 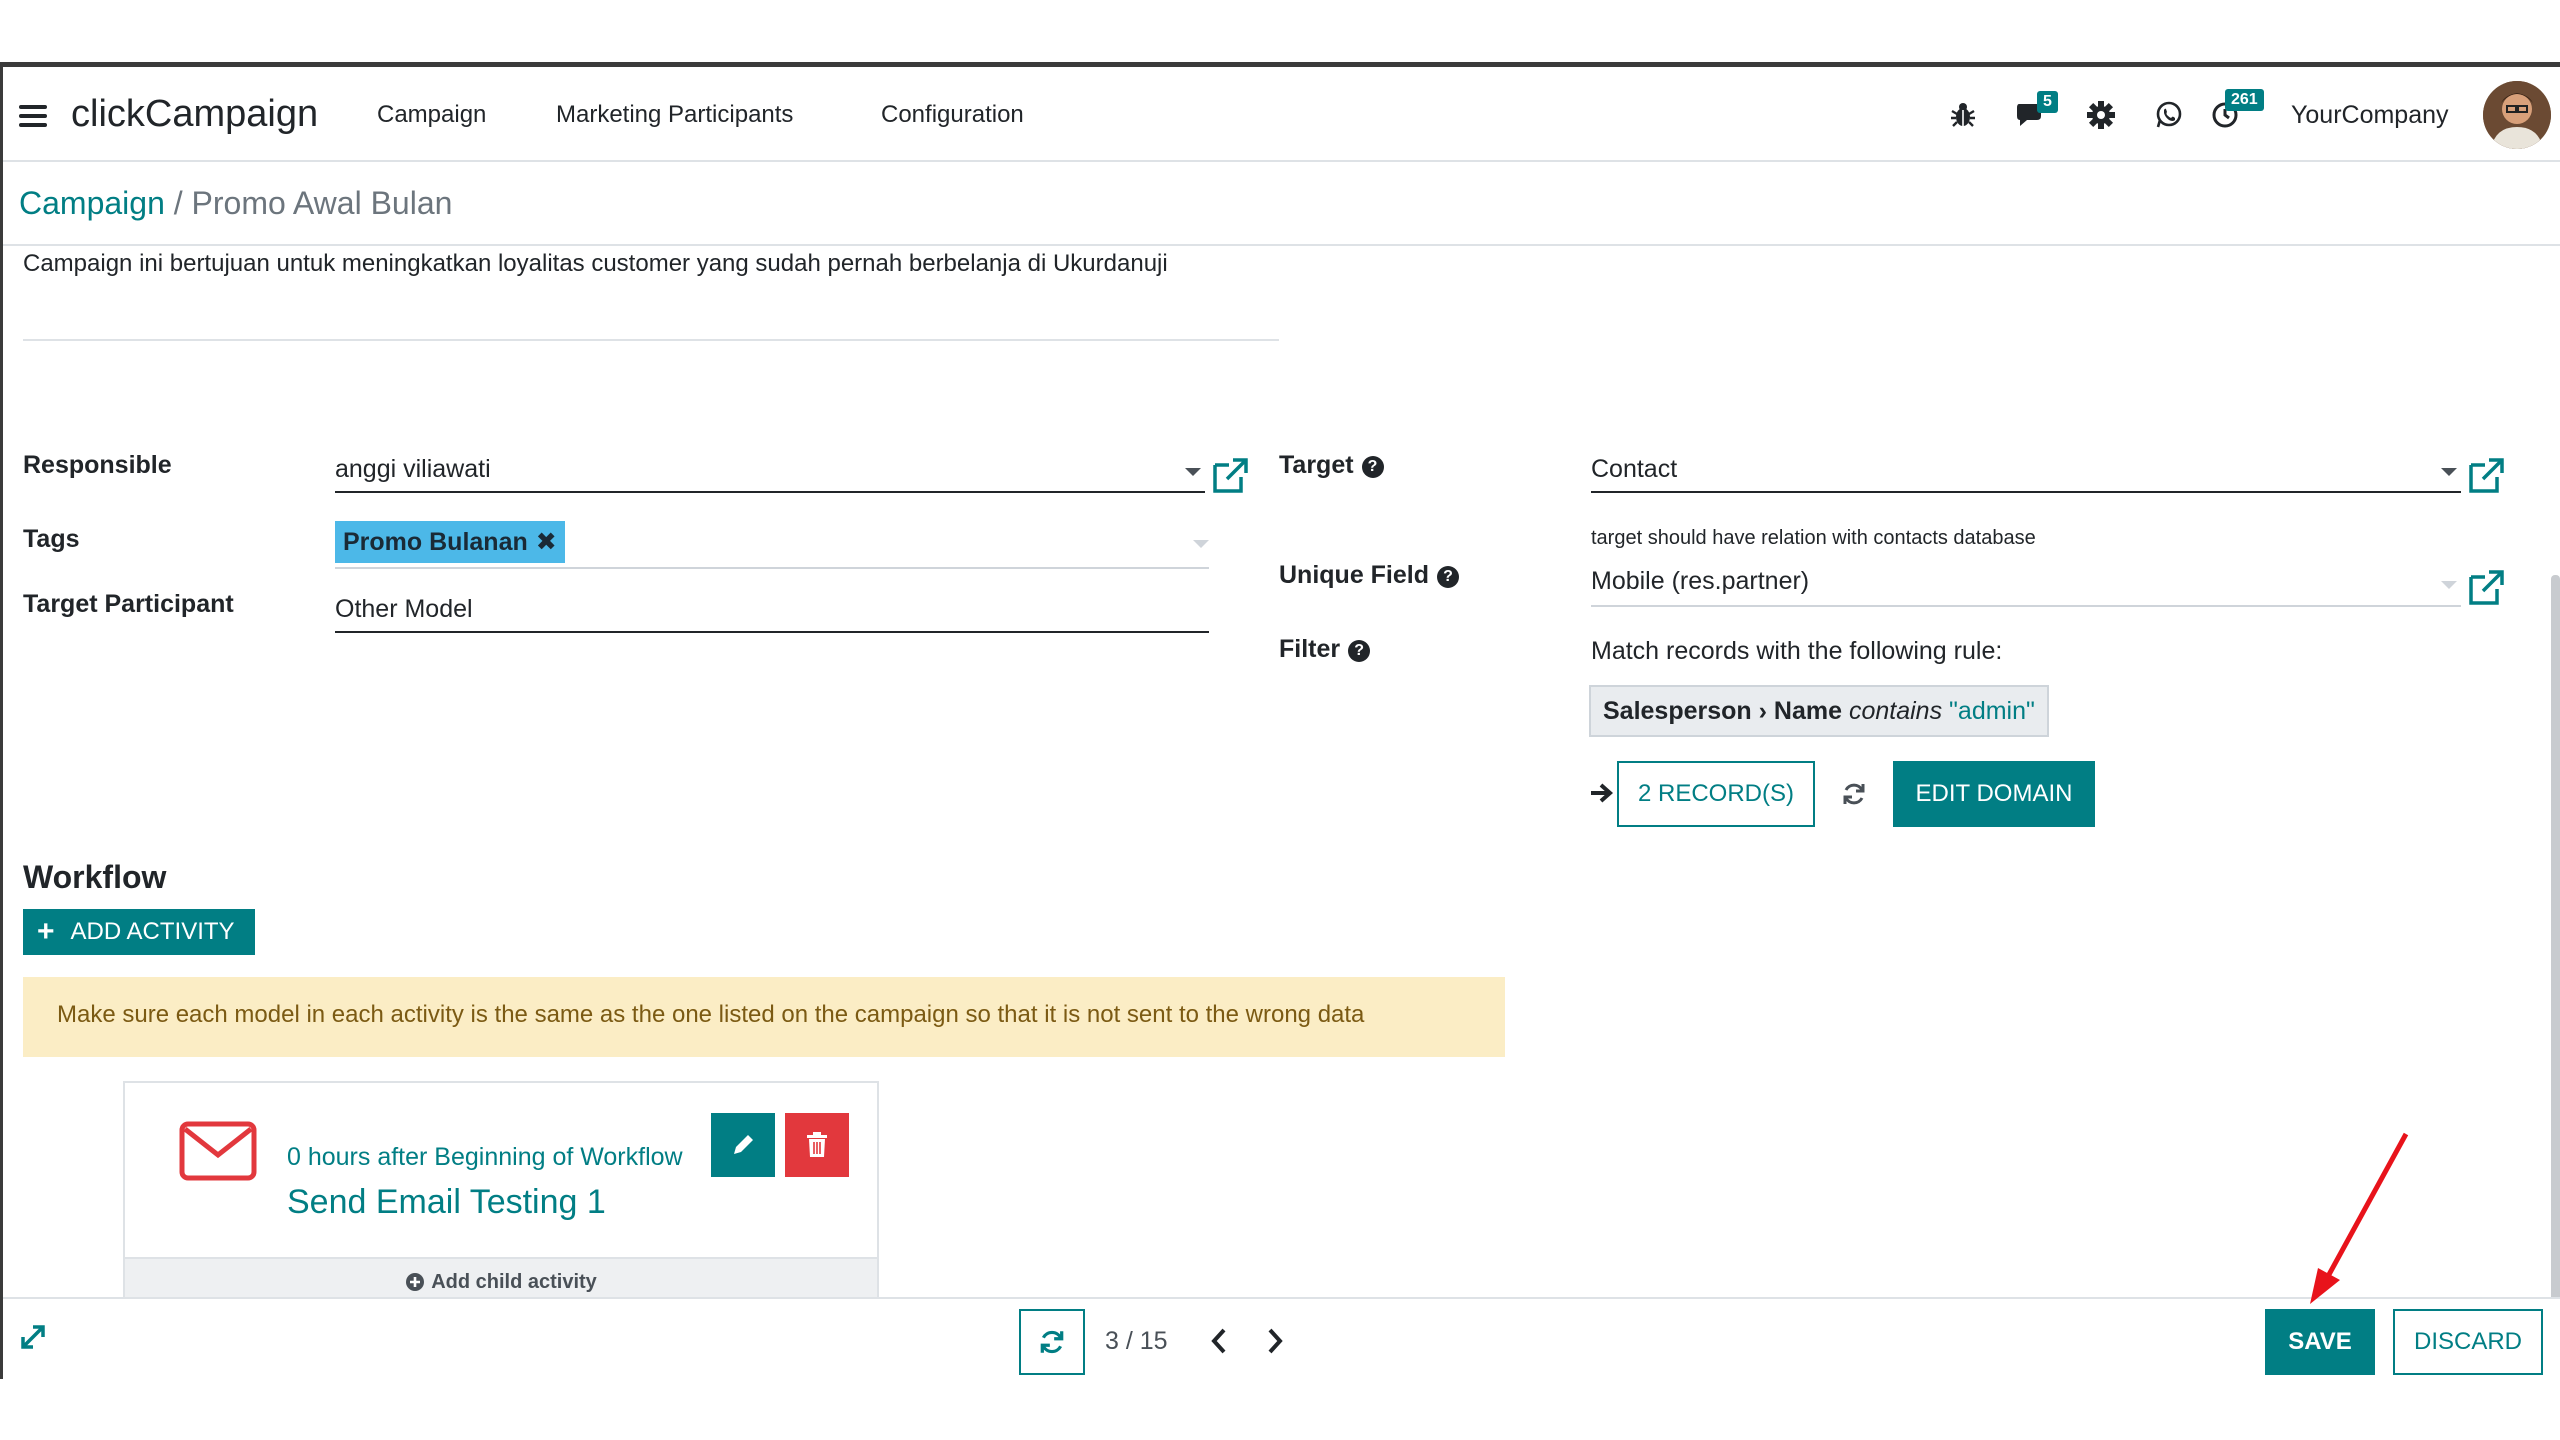 I want to click on edit-activity-button, so click(x=743, y=1145).